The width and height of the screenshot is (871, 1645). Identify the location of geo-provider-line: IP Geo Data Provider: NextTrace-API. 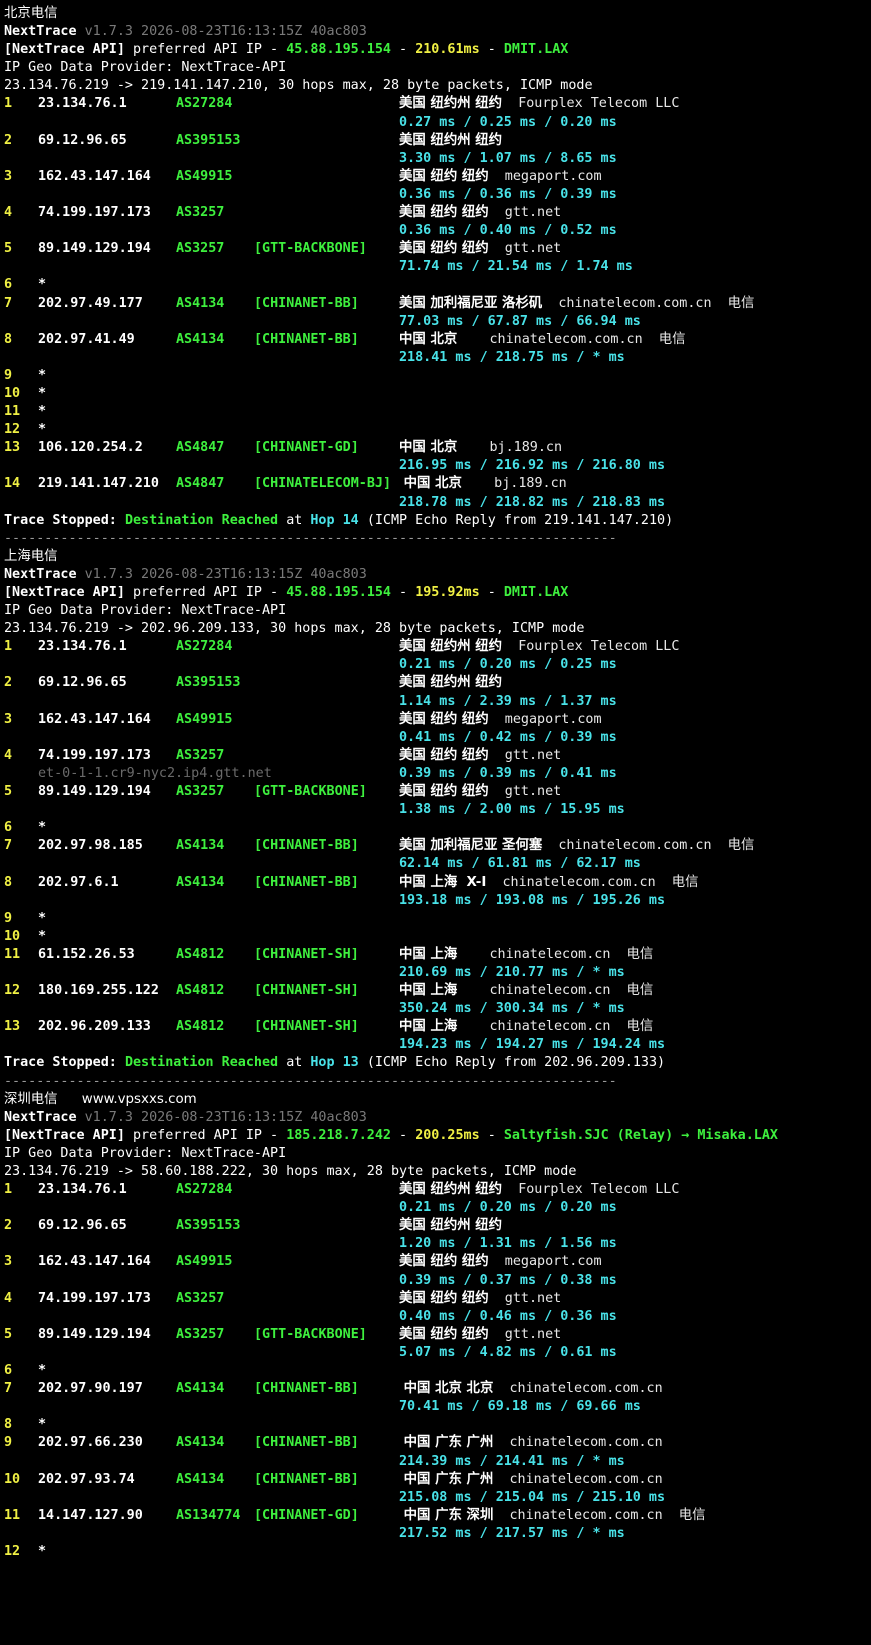
(437, 1154).